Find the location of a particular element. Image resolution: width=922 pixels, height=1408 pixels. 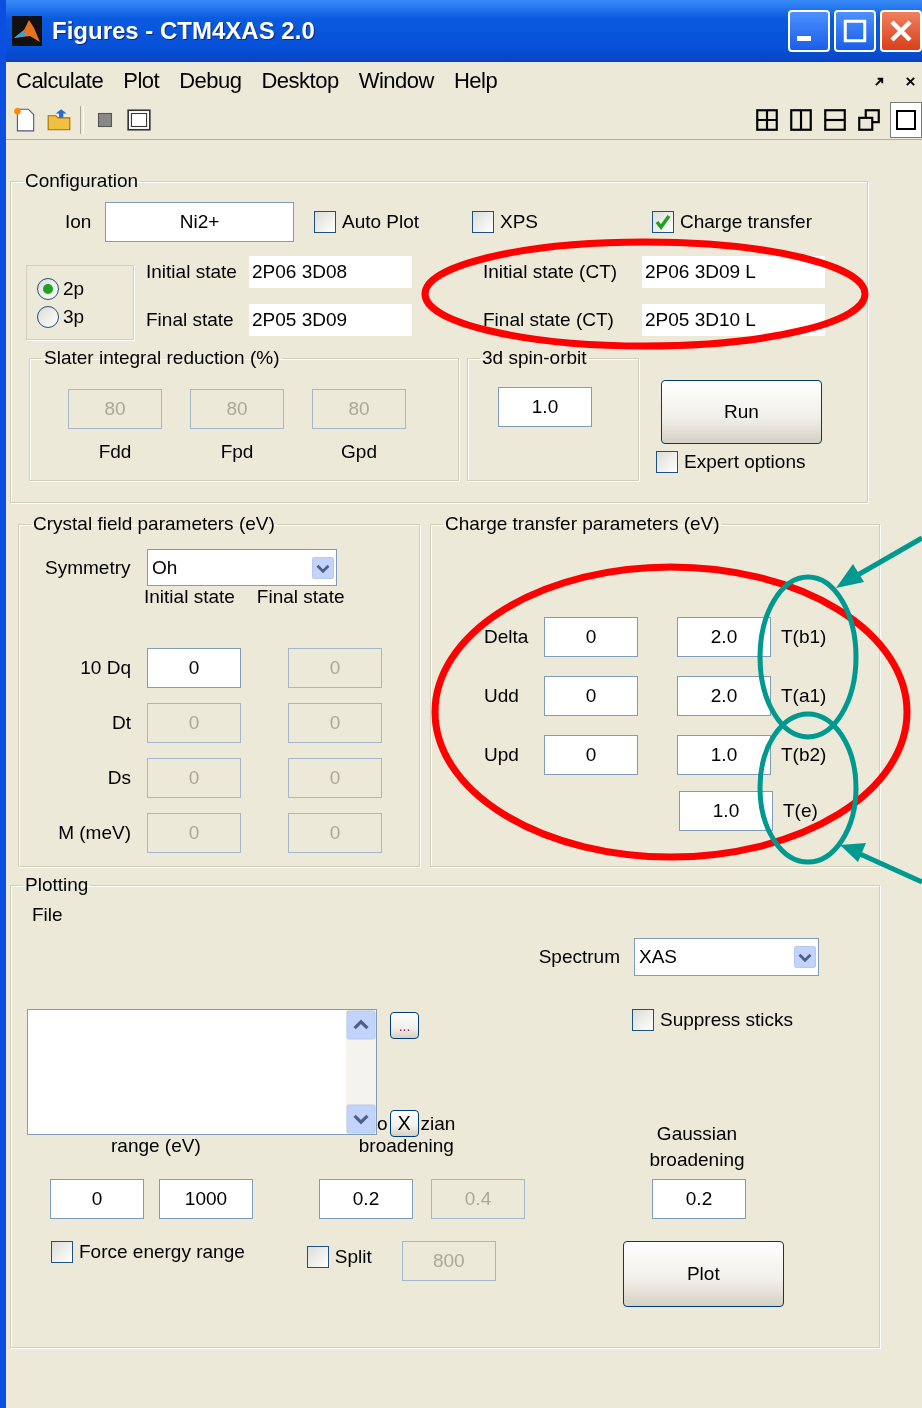

spectrum-label: Spectrum is located at coordinates (579, 957).